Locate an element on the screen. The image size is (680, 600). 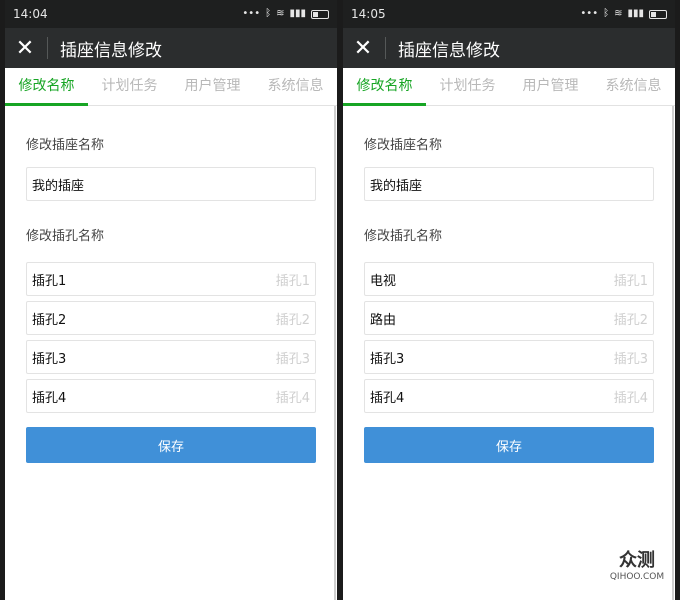
outlet-1-input: 电视 插孔1 is located at coordinates (509, 279).